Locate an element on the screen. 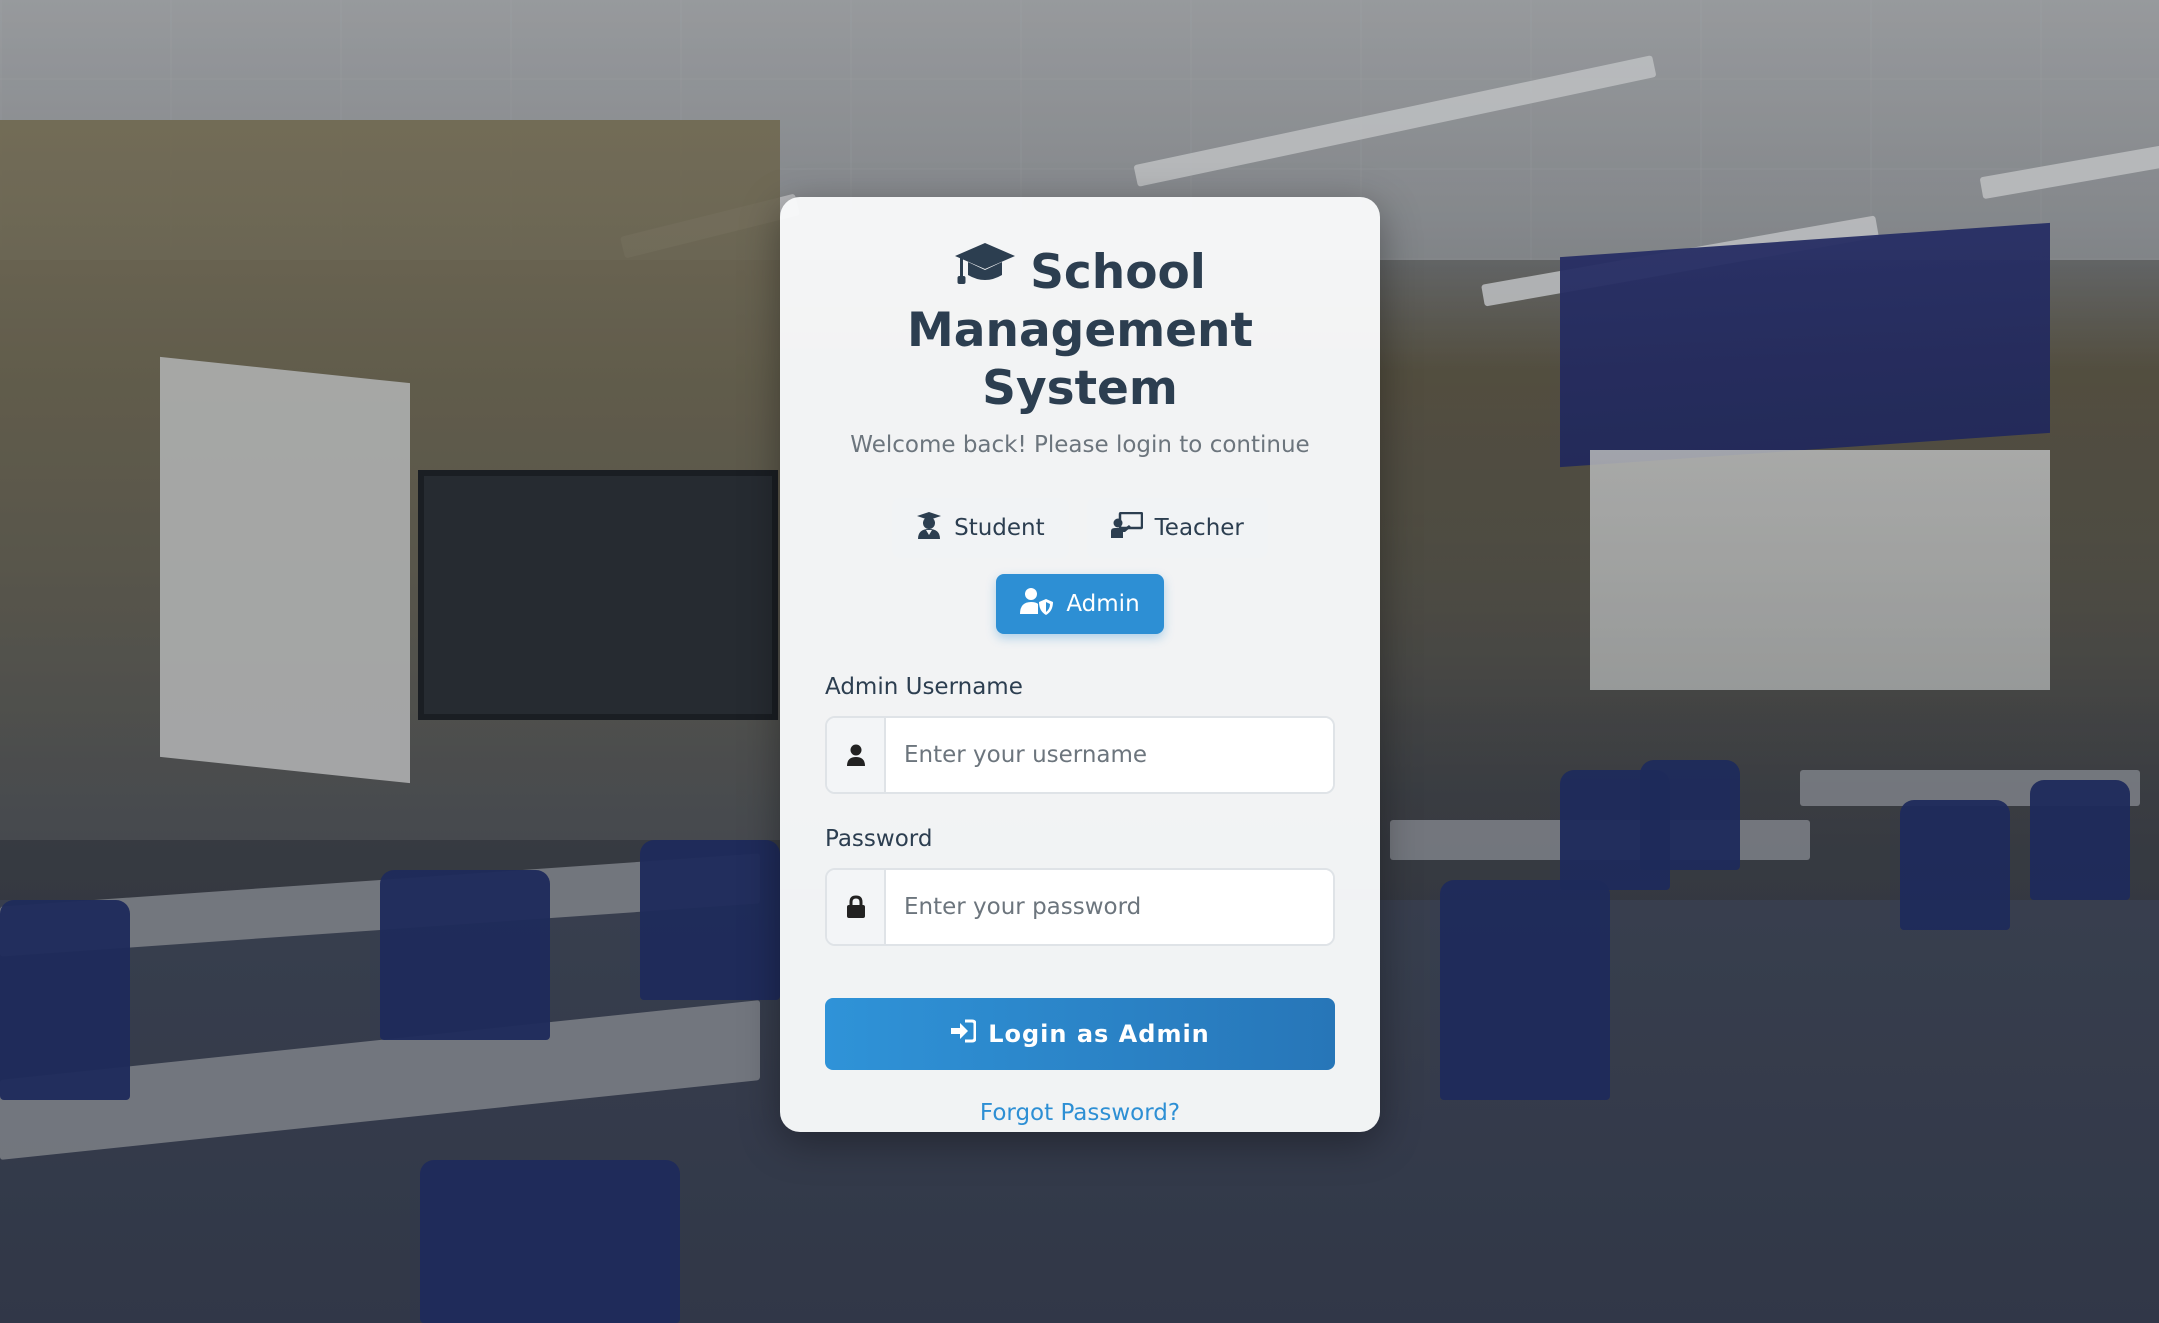 This screenshot has width=2159, height=1323. password-label: Password is located at coordinates (879, 839).